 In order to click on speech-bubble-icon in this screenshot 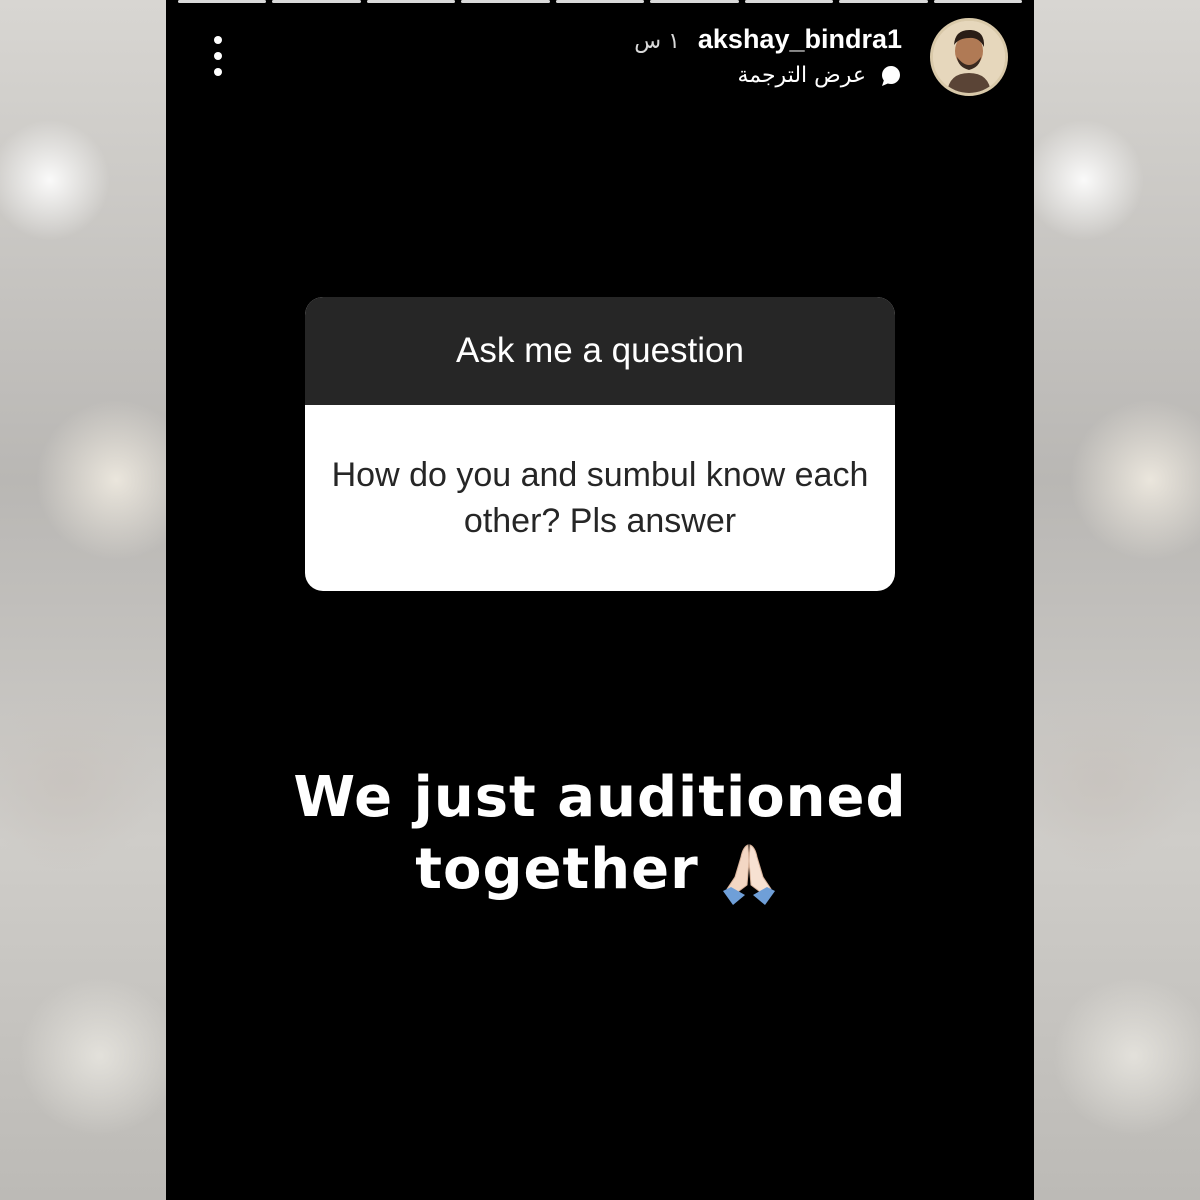, I will do `click(891, 76)`.